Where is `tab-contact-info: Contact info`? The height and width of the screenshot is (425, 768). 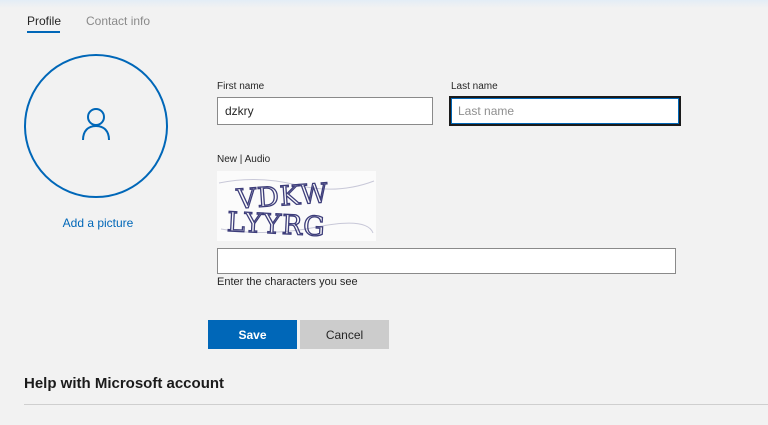 tab-contact-info: Contact info is located at coordinates (118, 21).